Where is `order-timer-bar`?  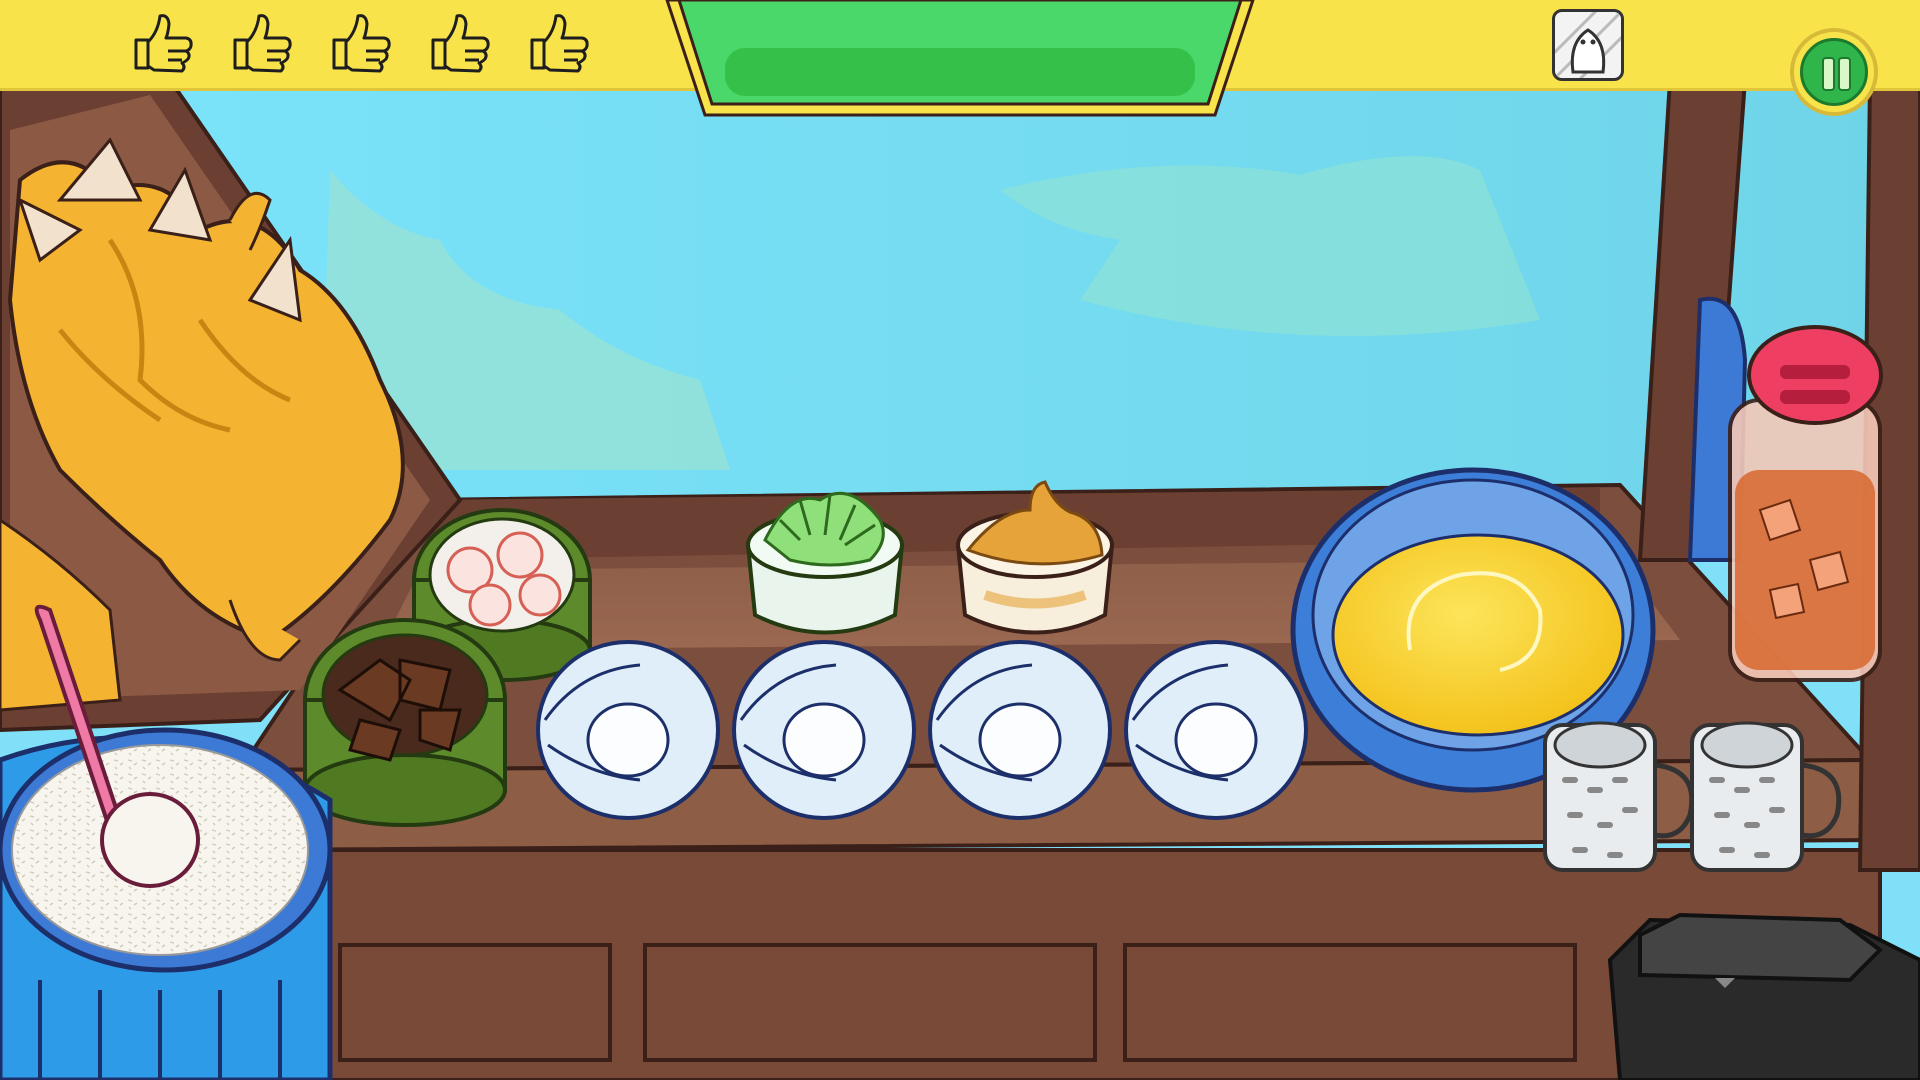 order-timer-bar is located at coordinates (960, 59).